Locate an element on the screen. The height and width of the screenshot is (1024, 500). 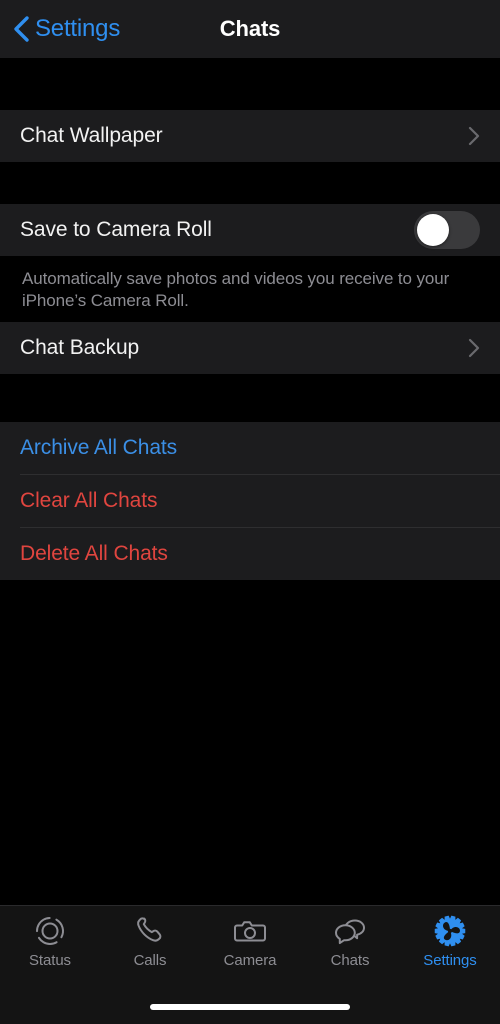
camera-icon is located at coordinates (250, 931).